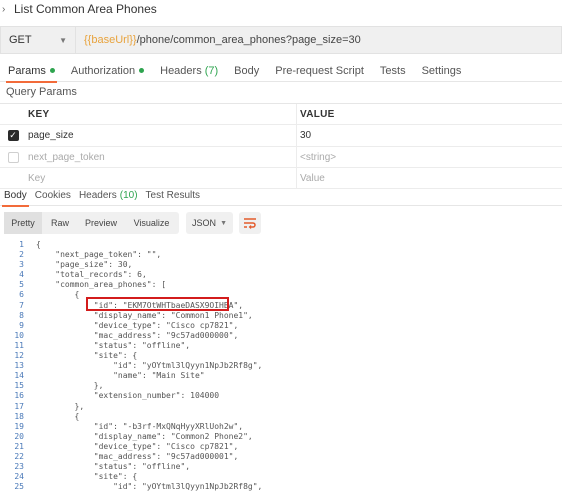  What do you see at coordinates (19, 396) in the screenshot?
I see `line-number: 16` at bounding box center [19, 396].